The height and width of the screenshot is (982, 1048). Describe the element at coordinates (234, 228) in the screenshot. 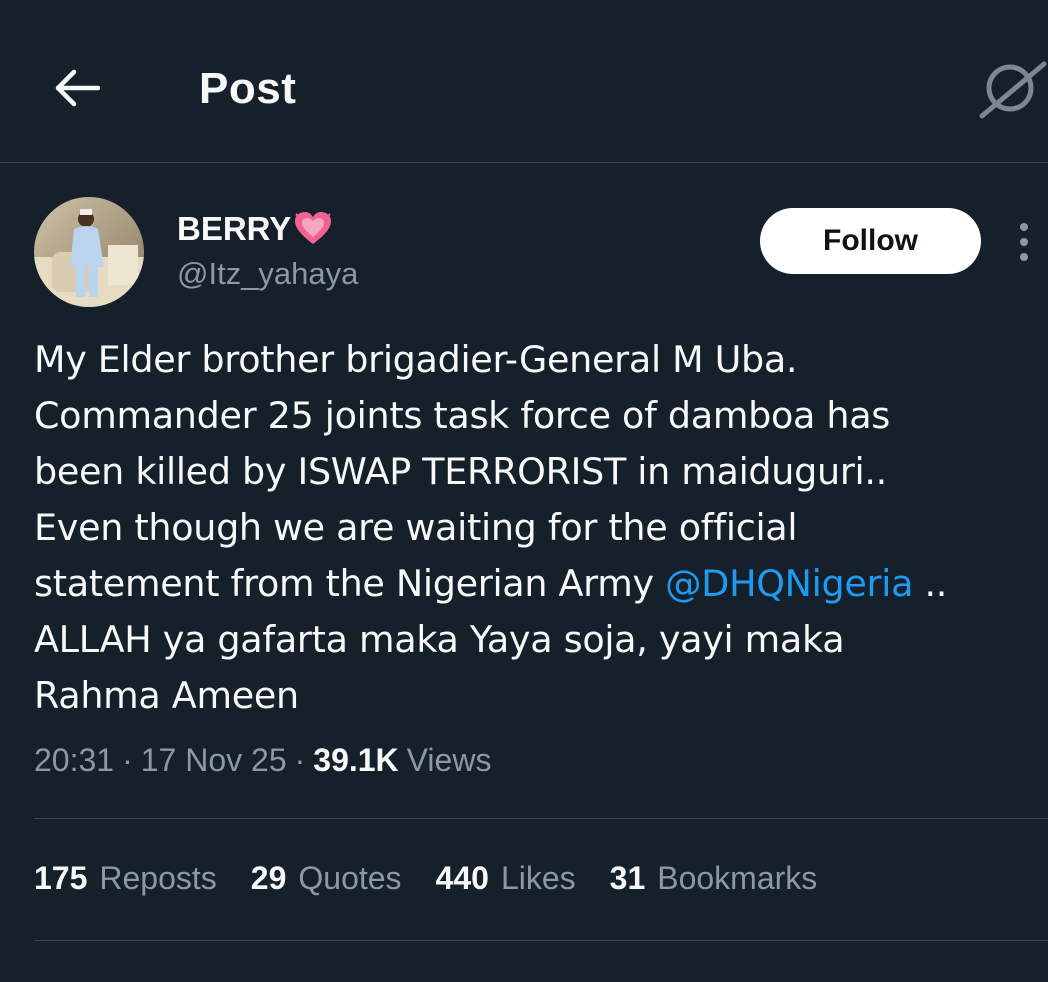

I see `display-name-text: BERRY` at that location.